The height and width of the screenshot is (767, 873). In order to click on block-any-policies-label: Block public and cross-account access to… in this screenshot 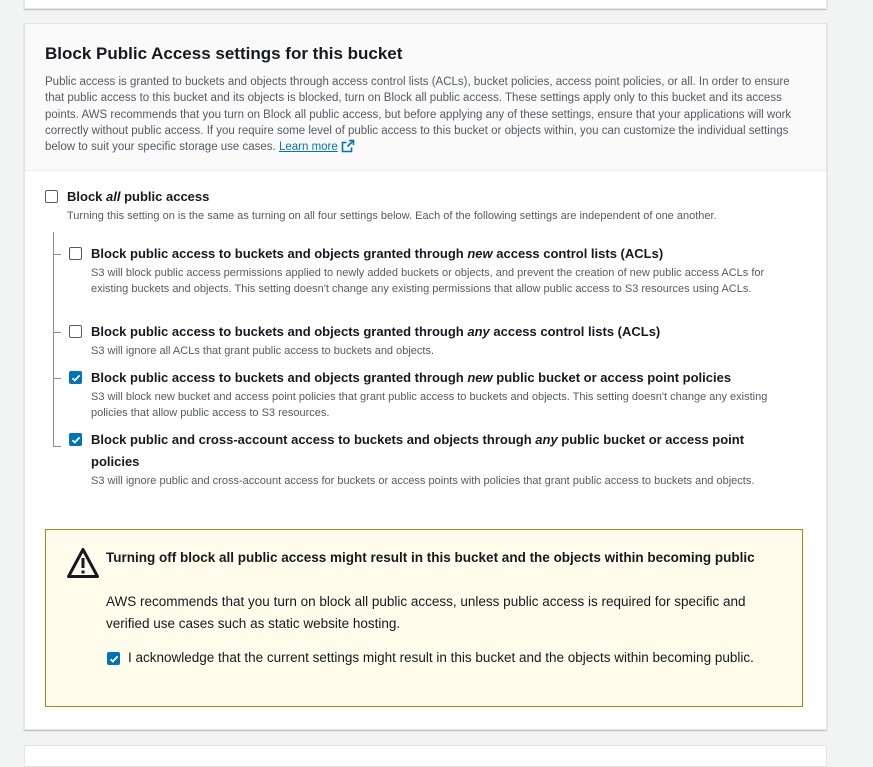, I will do `click(418, 450)`.